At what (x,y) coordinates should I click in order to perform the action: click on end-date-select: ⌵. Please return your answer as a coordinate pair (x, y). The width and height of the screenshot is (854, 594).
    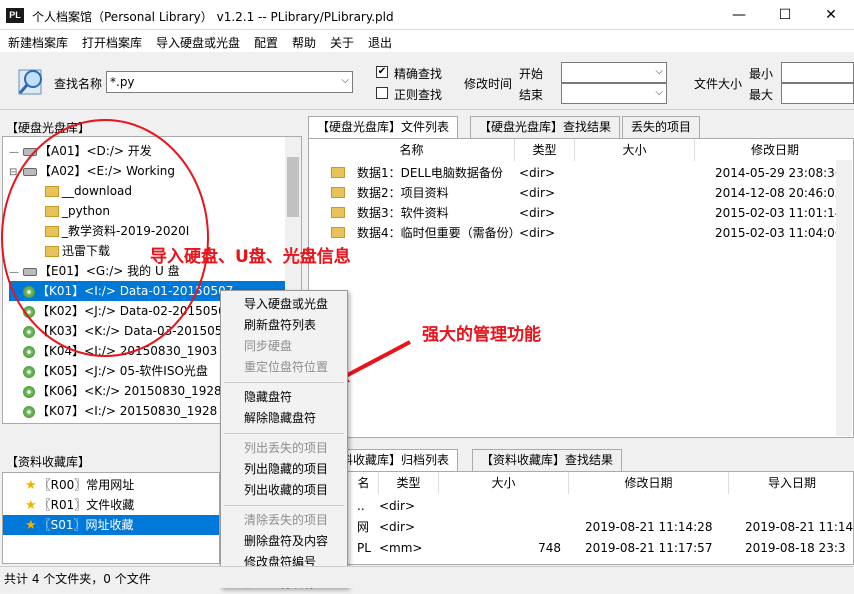
    Looking at the image, I should click on (614, 93).